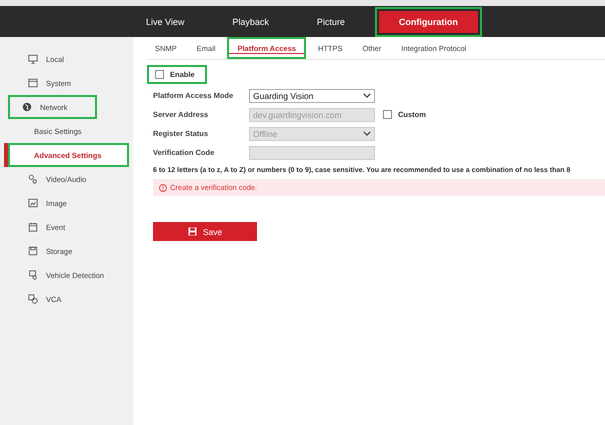  I want to click on info-icon, so click(163, 188).